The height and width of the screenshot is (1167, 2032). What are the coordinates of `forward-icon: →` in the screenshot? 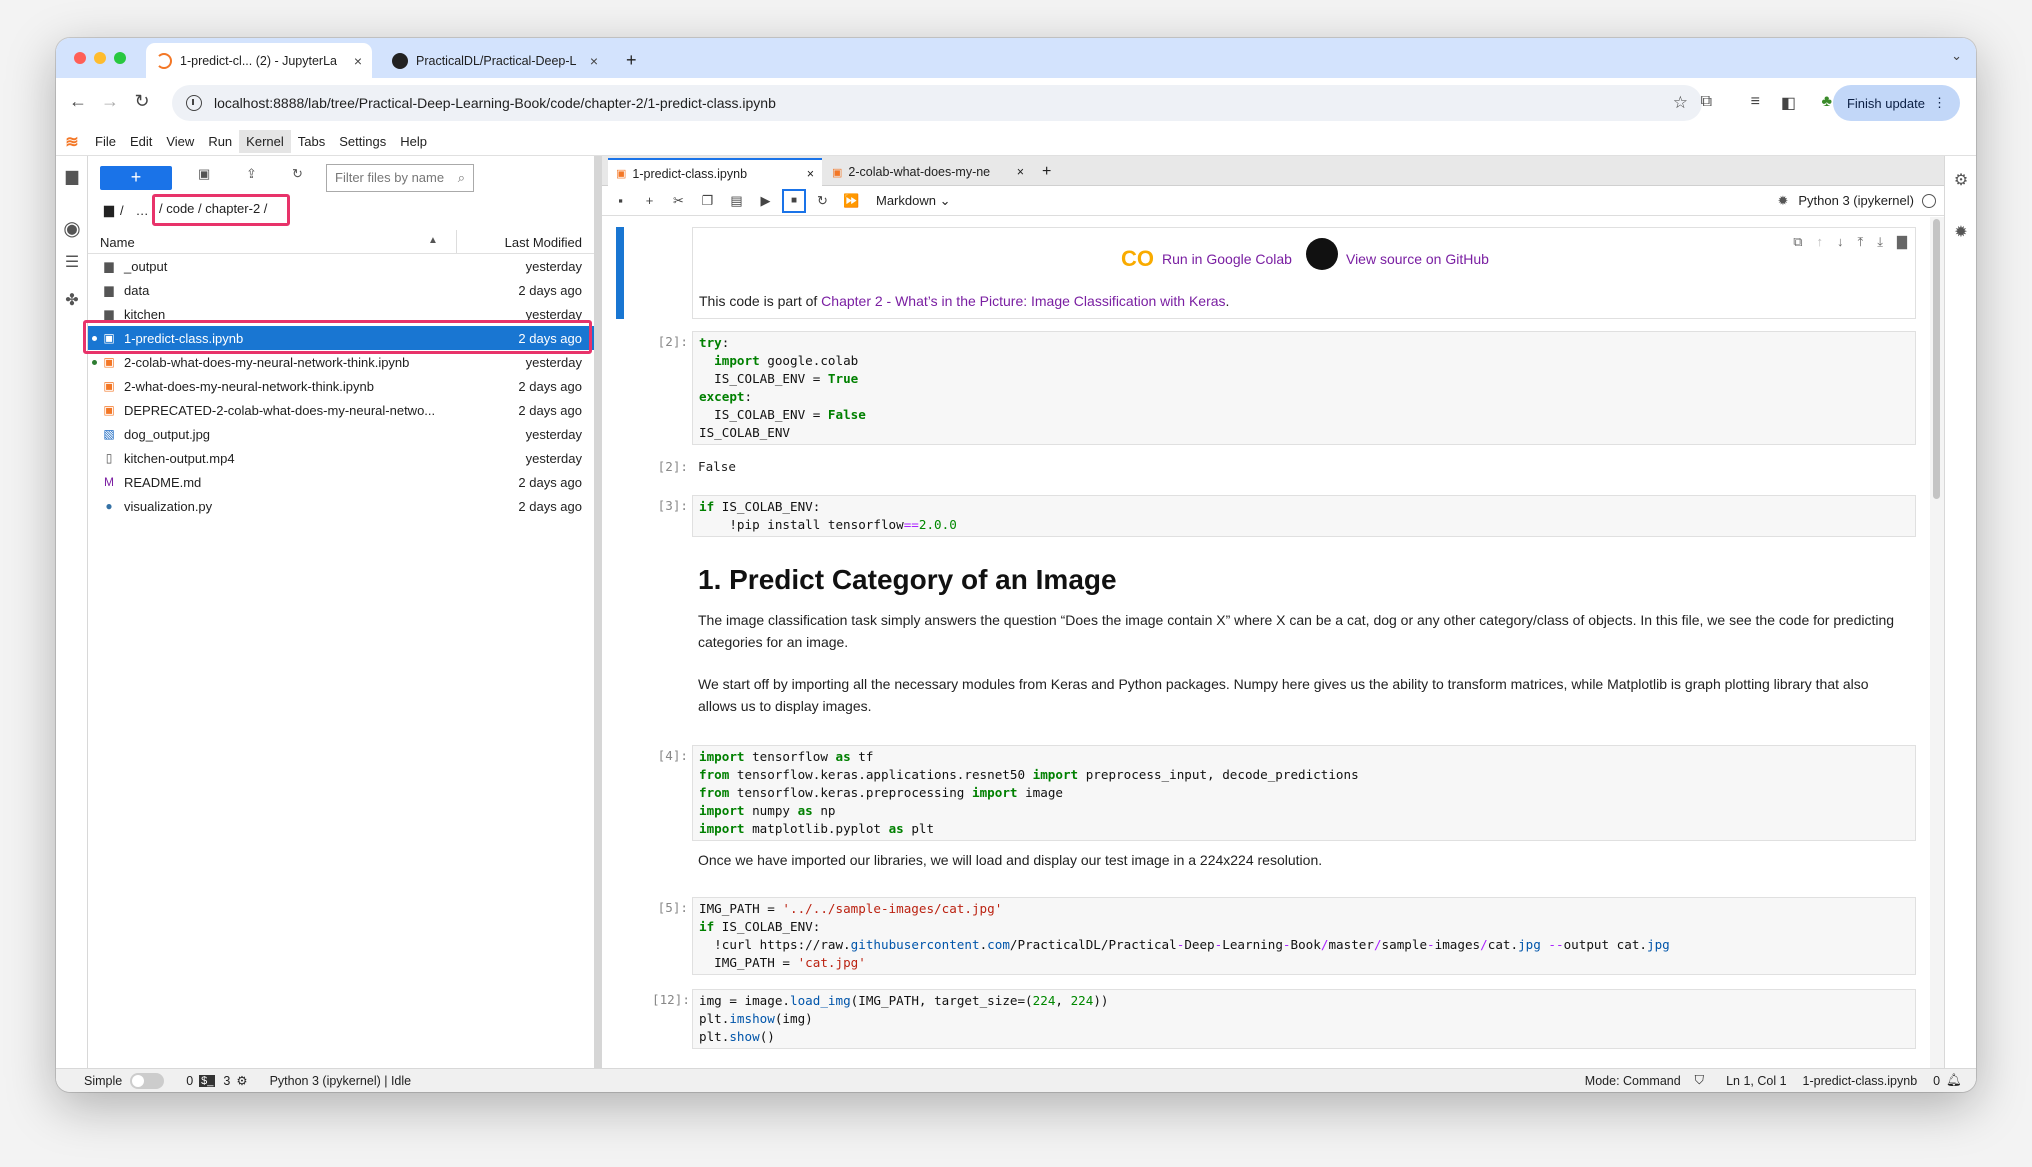 It's located at (110, 101).